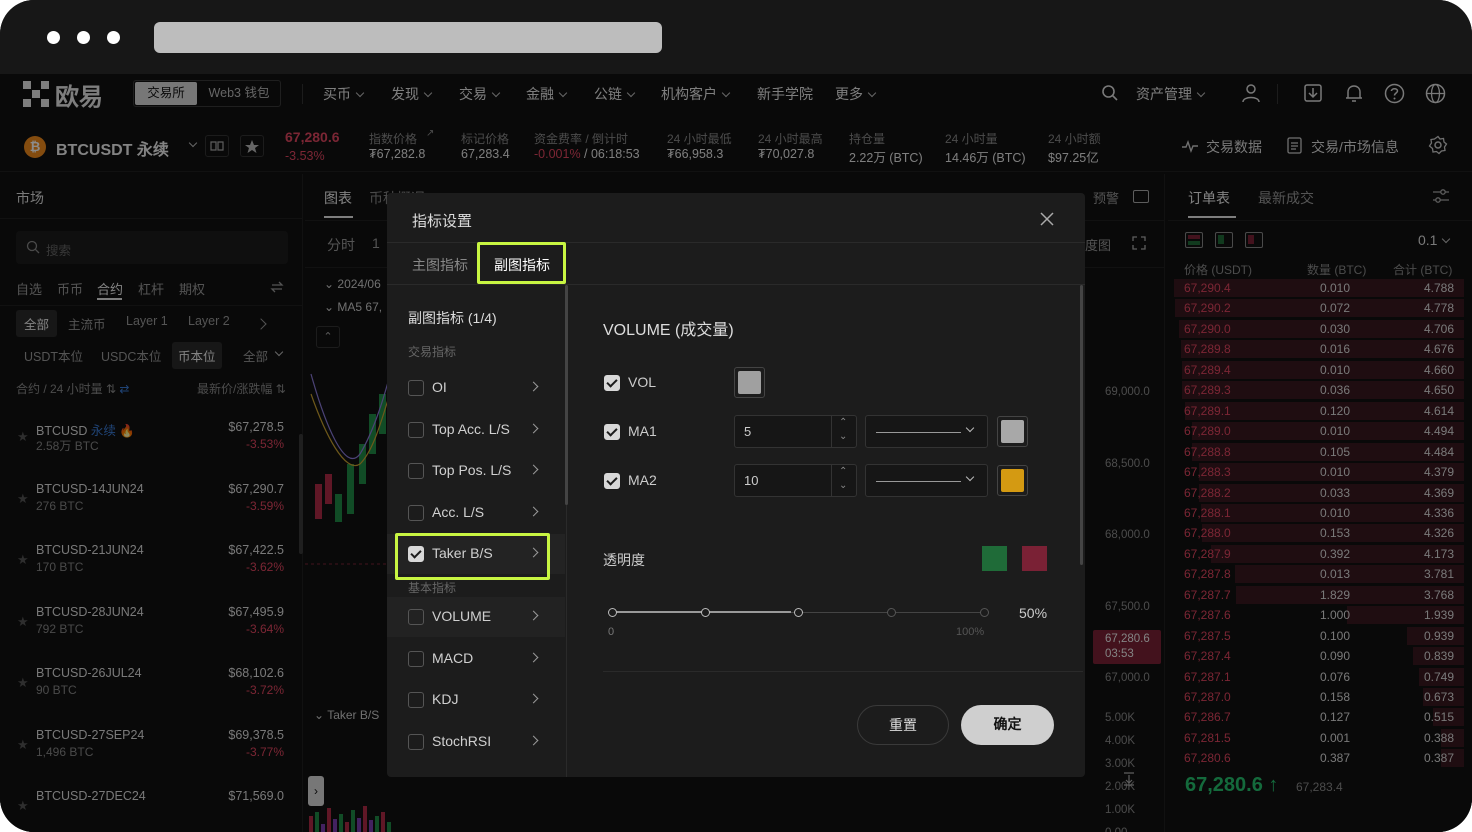 The image size is (1472, 832). I want to click on down-color-swatch, so click(1034, 558).